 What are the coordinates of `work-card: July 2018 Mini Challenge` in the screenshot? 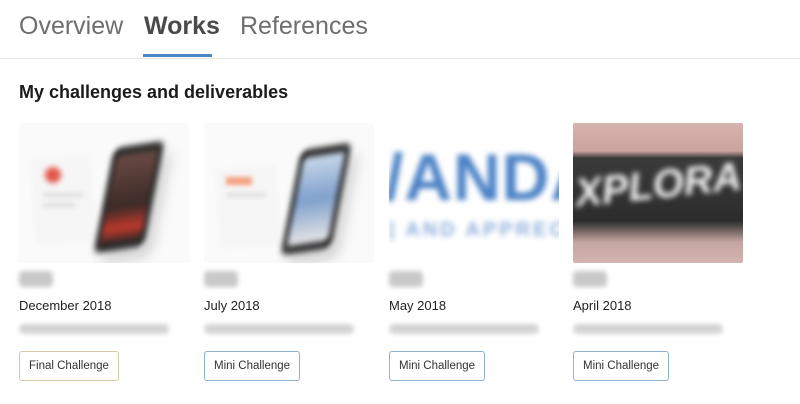 It's located at (293, 252).